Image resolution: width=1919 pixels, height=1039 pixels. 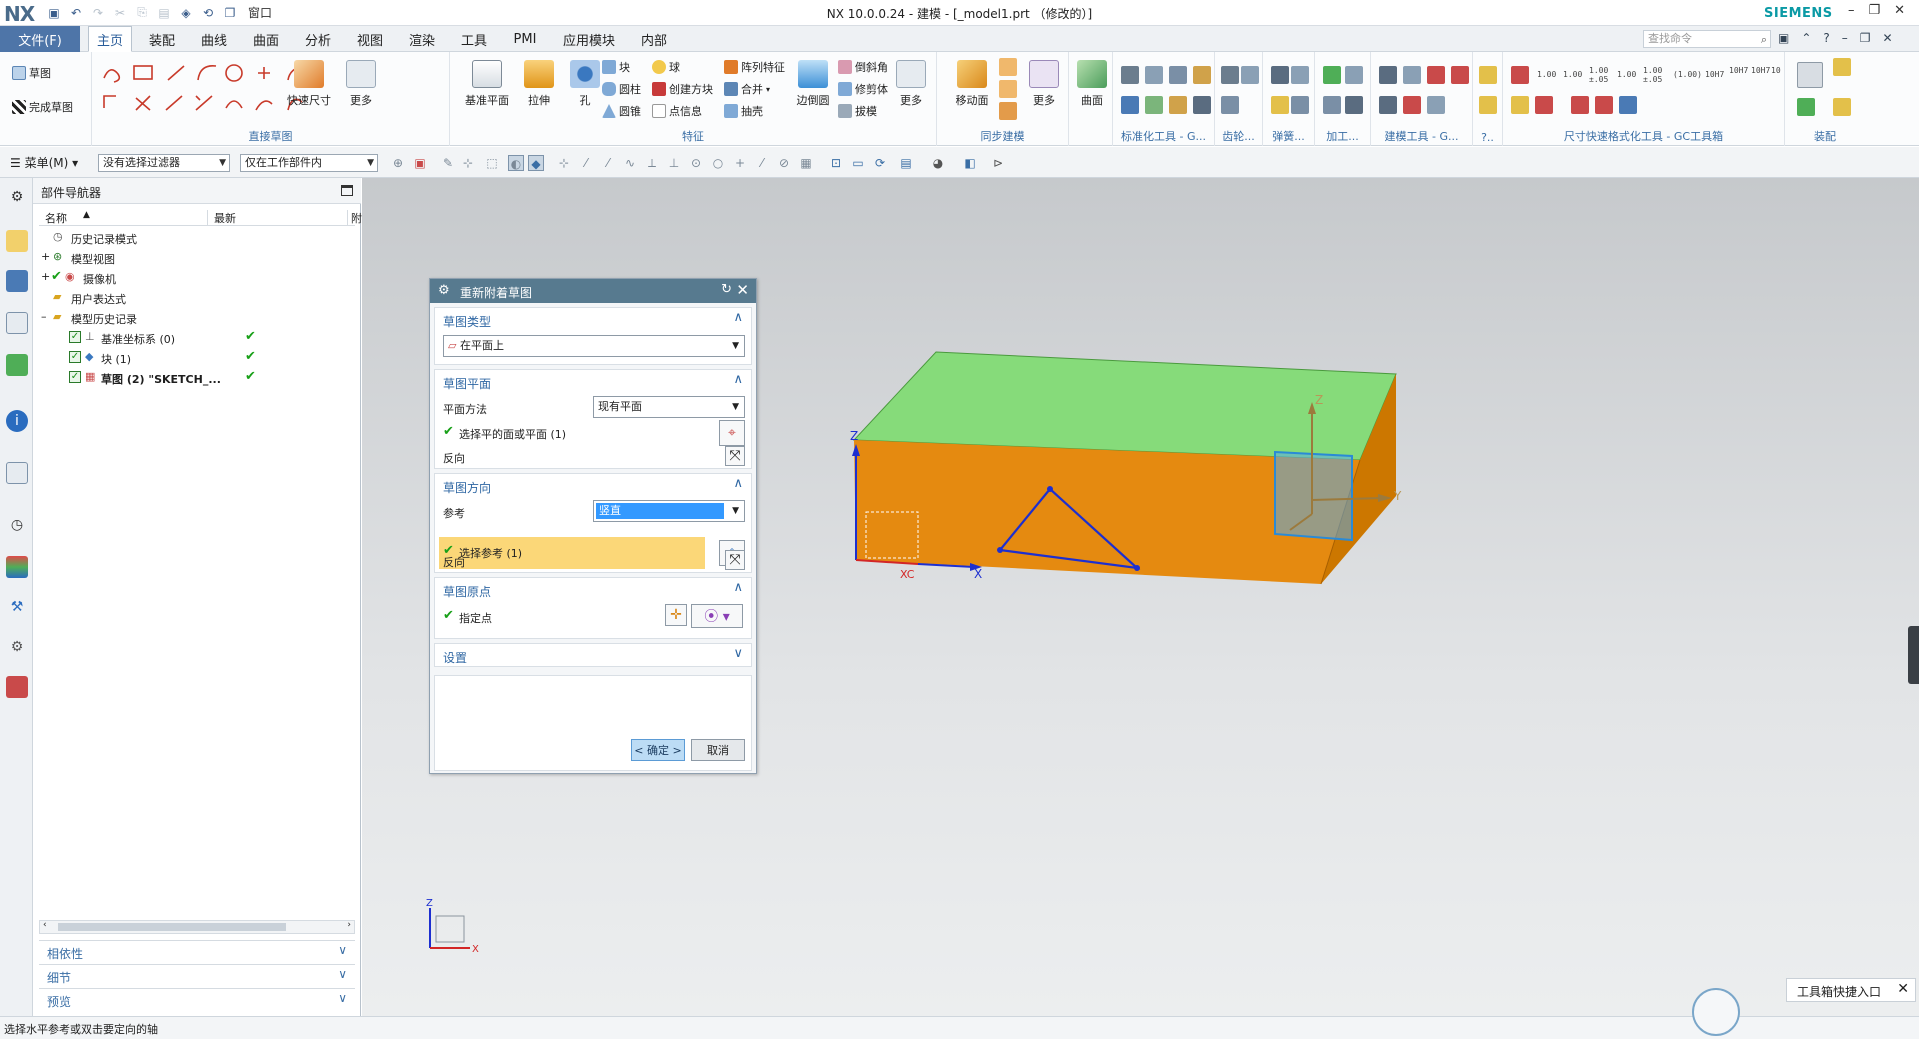 I want to click on minimize-icon: –, so click(x=1851, y=10).